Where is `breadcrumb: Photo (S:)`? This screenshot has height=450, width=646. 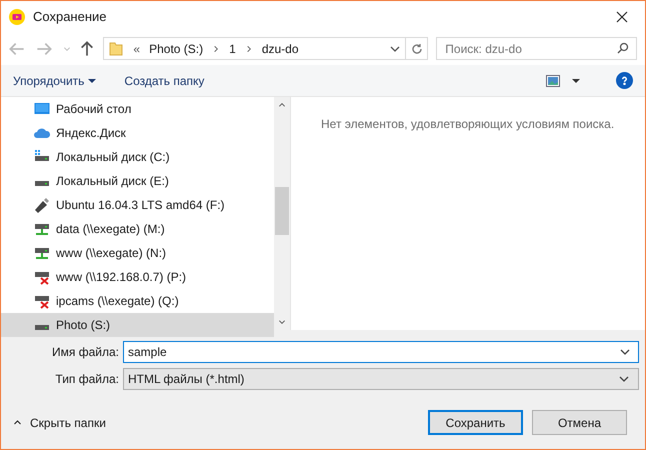 breadcrumb: Photo (S:) is located at coordinates (176, 49).